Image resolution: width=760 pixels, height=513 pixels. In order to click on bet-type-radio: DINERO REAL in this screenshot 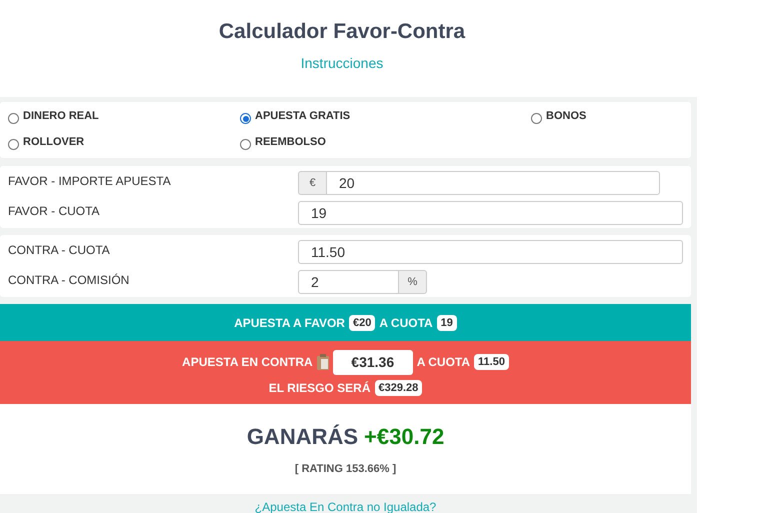, I will do `click(53, 116)`.